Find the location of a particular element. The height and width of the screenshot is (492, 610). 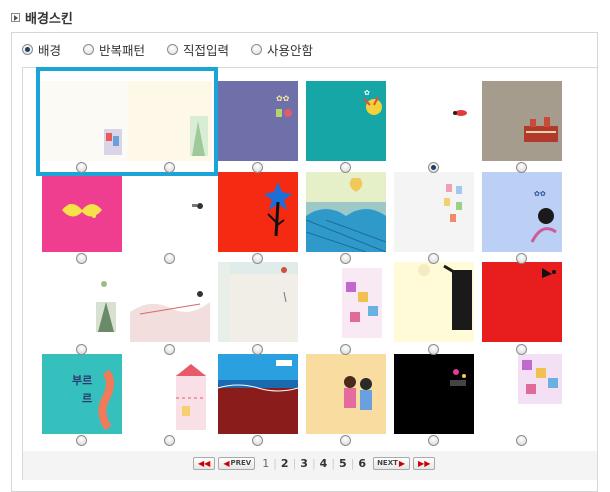

mode-label: 반복패턴 is located at coordinates (122, 50).